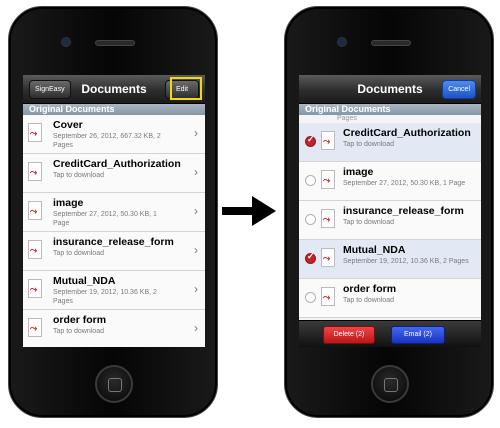  Describe the element at coordinates (347, 118) in the screenshot. I see `partial-row-text: Pages` at that location.